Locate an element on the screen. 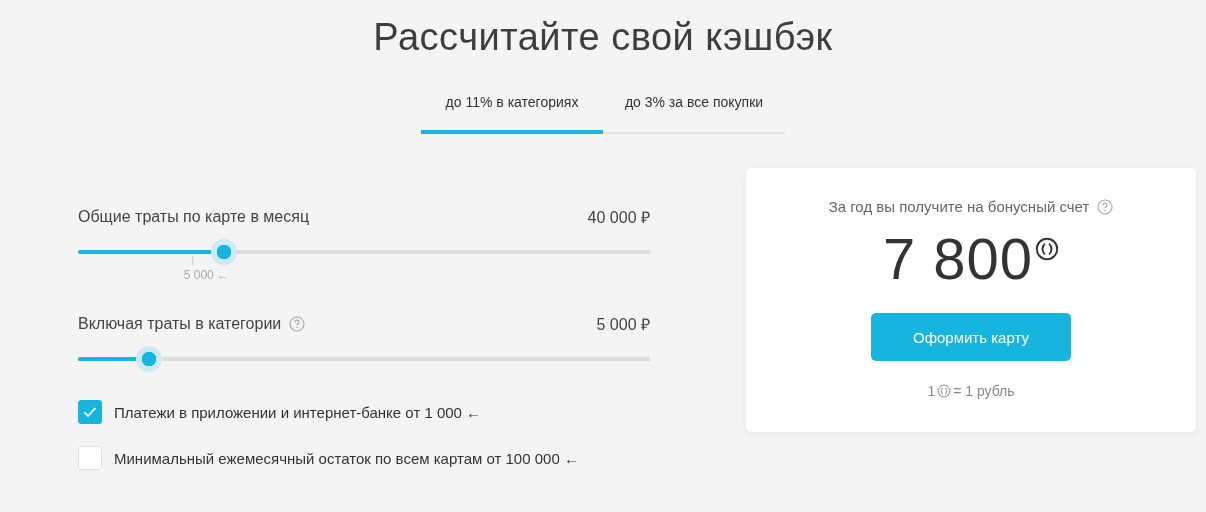  slider-label: Общие траты по карте в месяц is located at coordinates (194, 217).